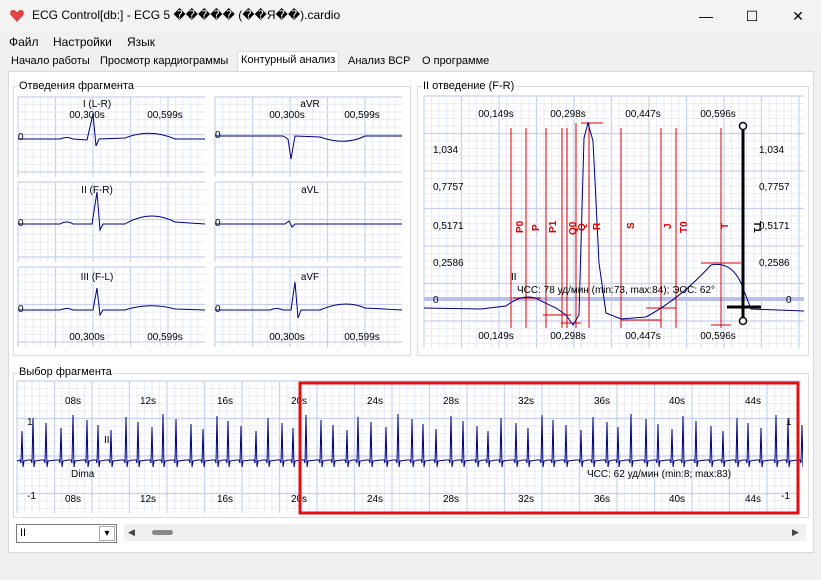 The height and width of the screenshot is (580, 821). I want to click on fragment-time-bottom-6: 28s, so click(451, 499).